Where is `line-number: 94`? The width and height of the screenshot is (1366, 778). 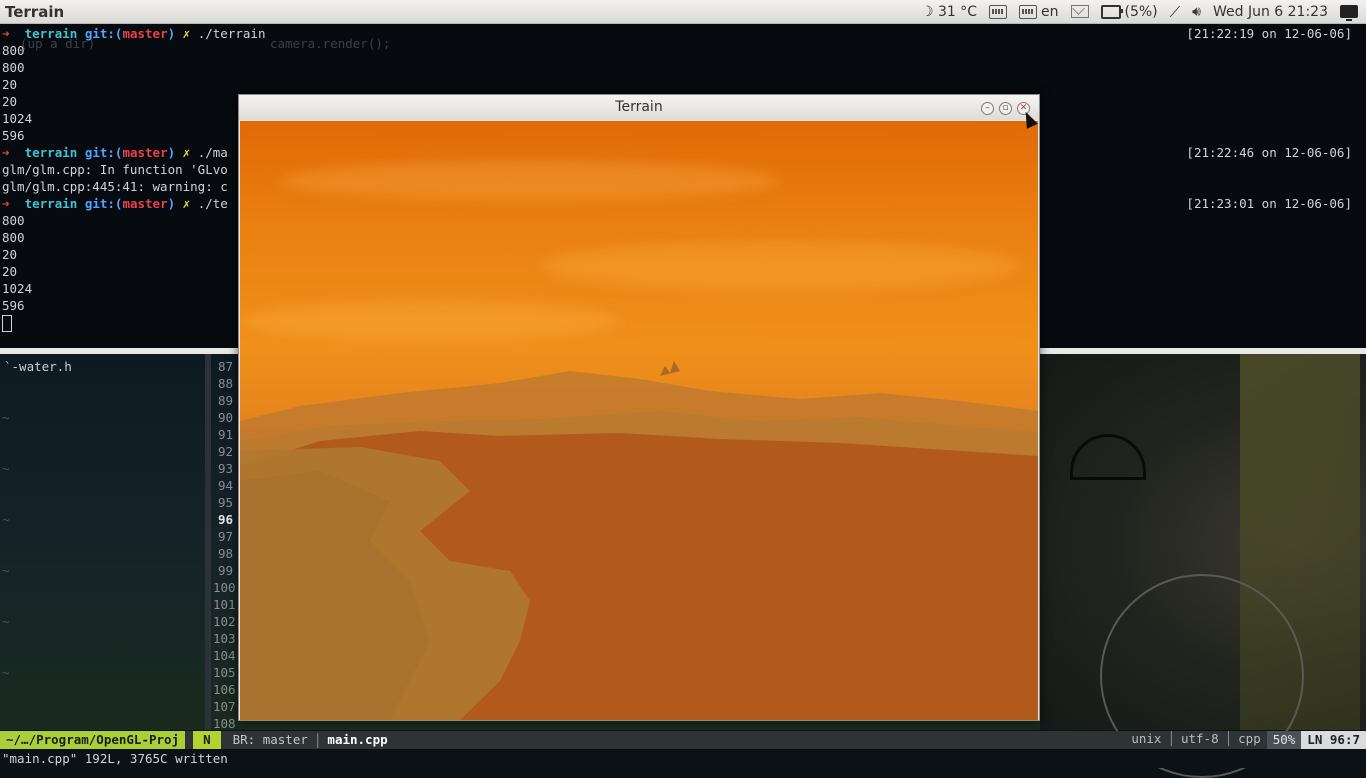
line-number: 94 is located at coordinates (225, 485).